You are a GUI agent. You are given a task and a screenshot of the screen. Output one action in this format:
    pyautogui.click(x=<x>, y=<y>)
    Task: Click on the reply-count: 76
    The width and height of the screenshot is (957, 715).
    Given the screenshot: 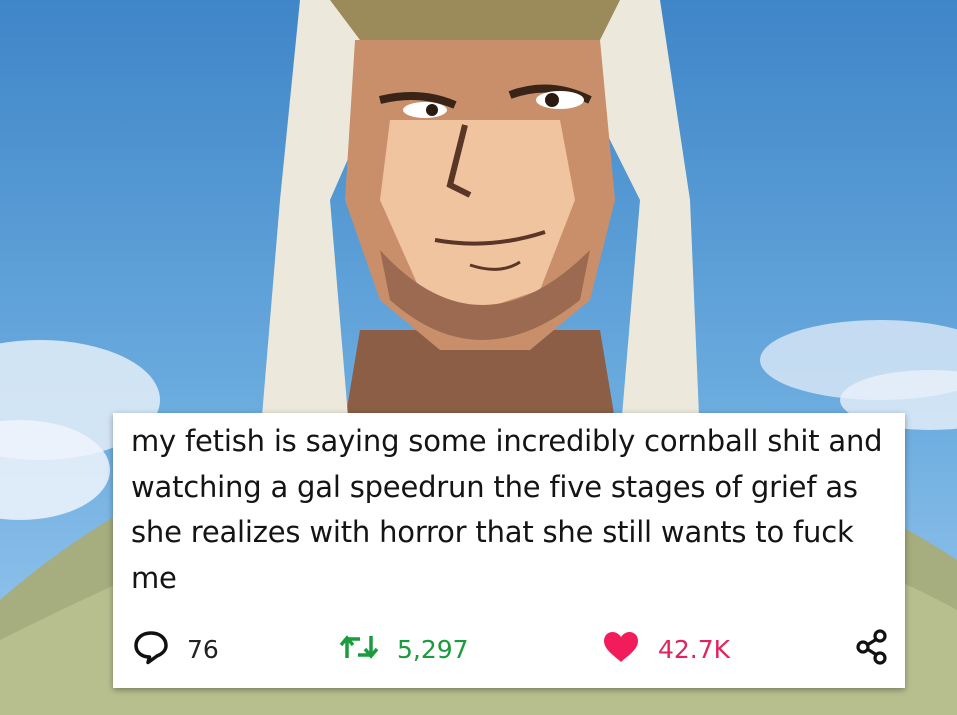 What is the action you would take?
    pyautogui.click(x=203, y=649)
    